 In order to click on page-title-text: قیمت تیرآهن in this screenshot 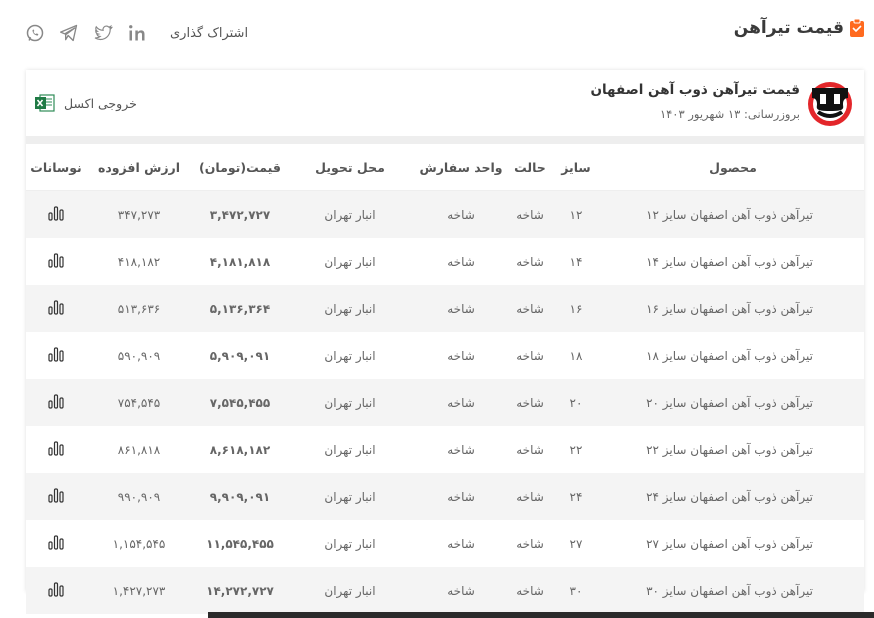, I will do `click(788, 28)`.